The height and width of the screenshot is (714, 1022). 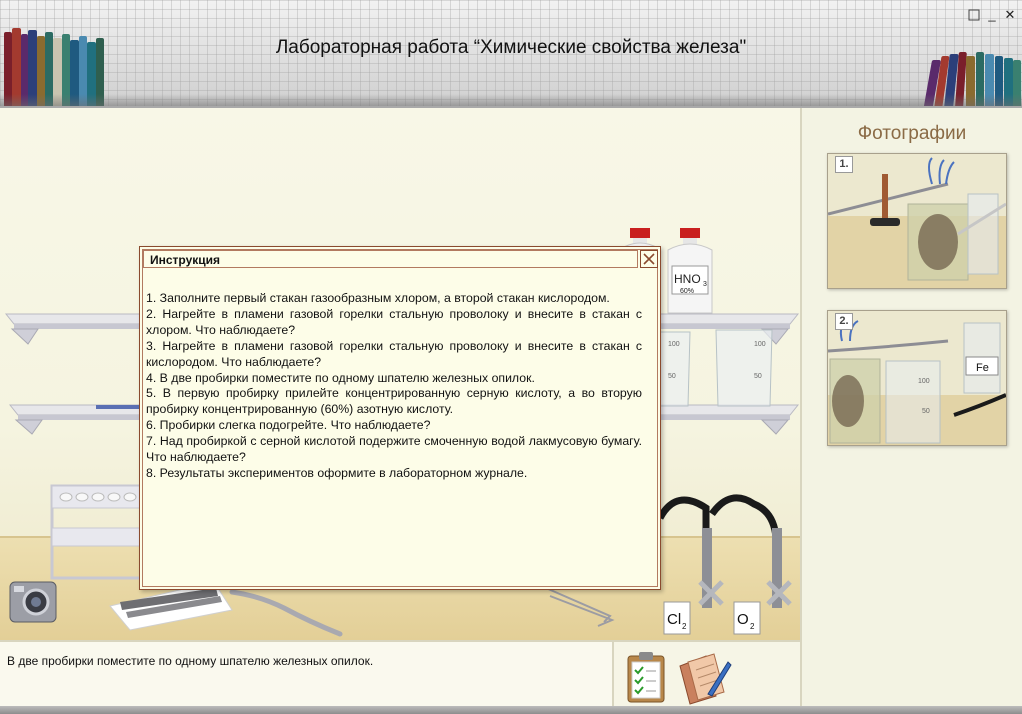 I want to click on photo-number: 2., so click(x=844, y=321).